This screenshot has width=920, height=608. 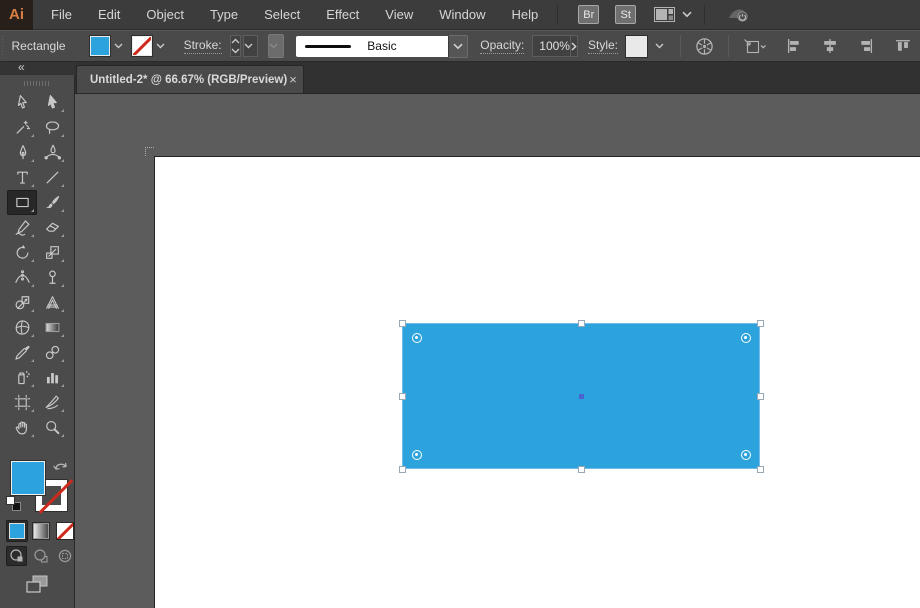 What do you see at coordinates (551, 46) in the screenshot?
I see `opacity-input: 100%` at bounding box center [551, 46].